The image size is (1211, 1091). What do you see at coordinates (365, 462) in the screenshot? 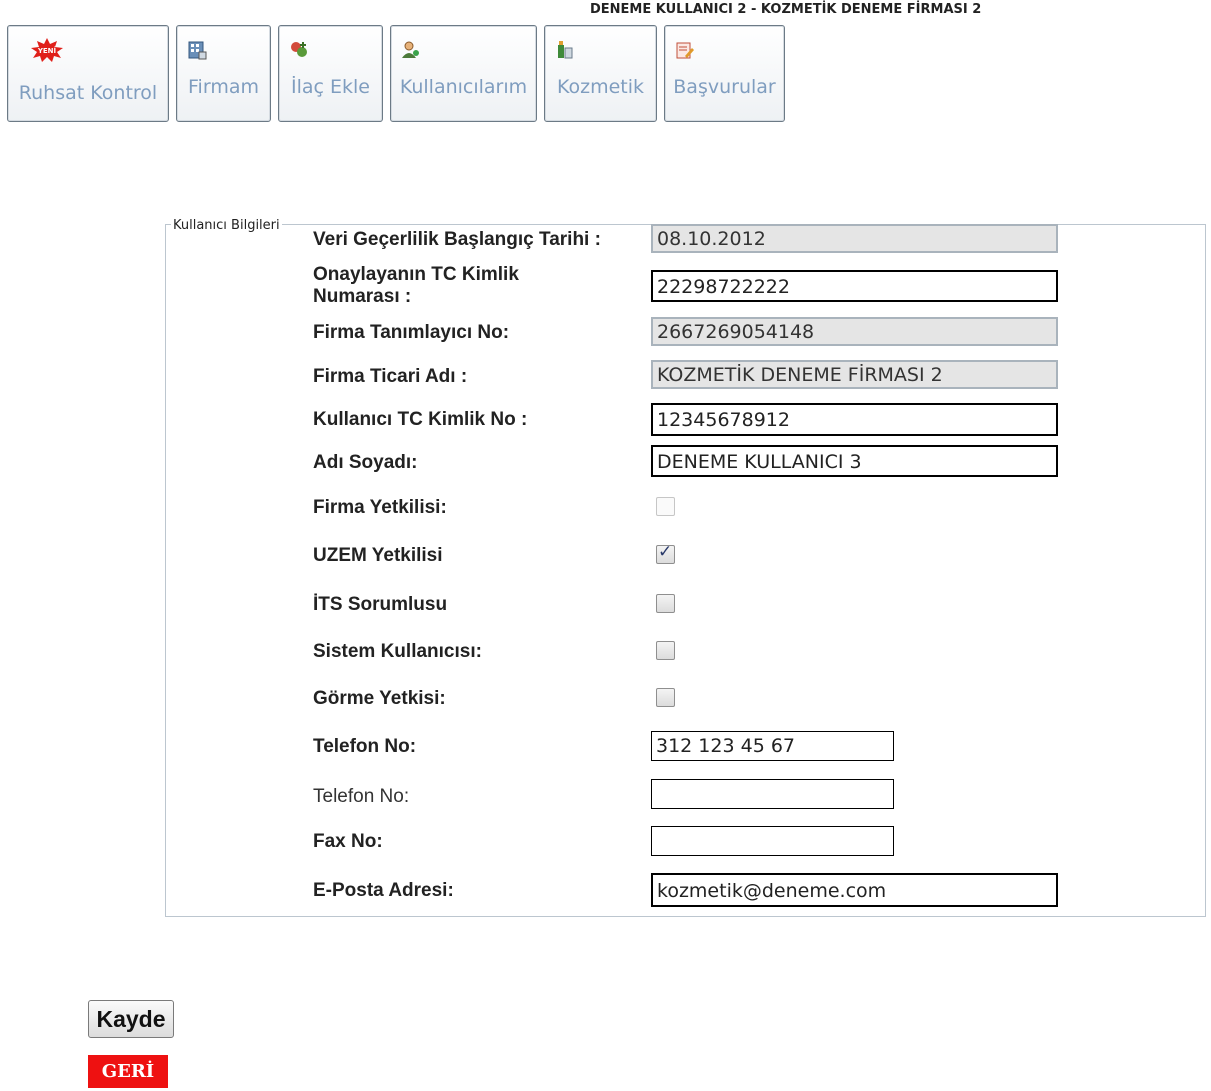
I see `full-name-label: Adı Soyadı:` at bounding box center [365, 462].